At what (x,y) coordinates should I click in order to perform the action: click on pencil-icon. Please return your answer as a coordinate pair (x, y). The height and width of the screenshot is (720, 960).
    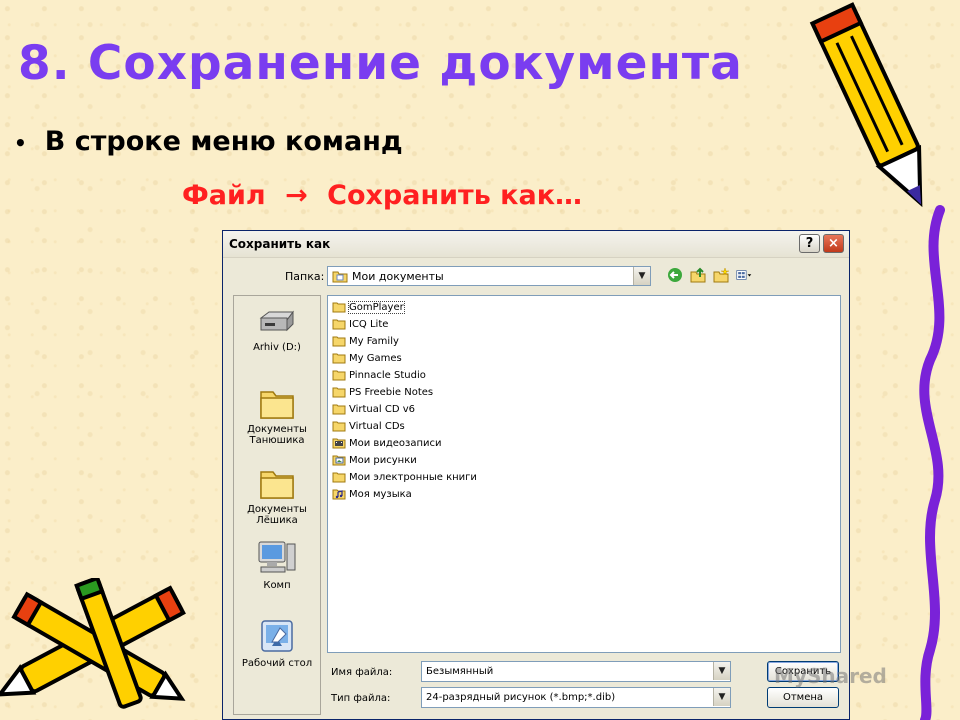
    Looking at the image, I should click on (866, 105).